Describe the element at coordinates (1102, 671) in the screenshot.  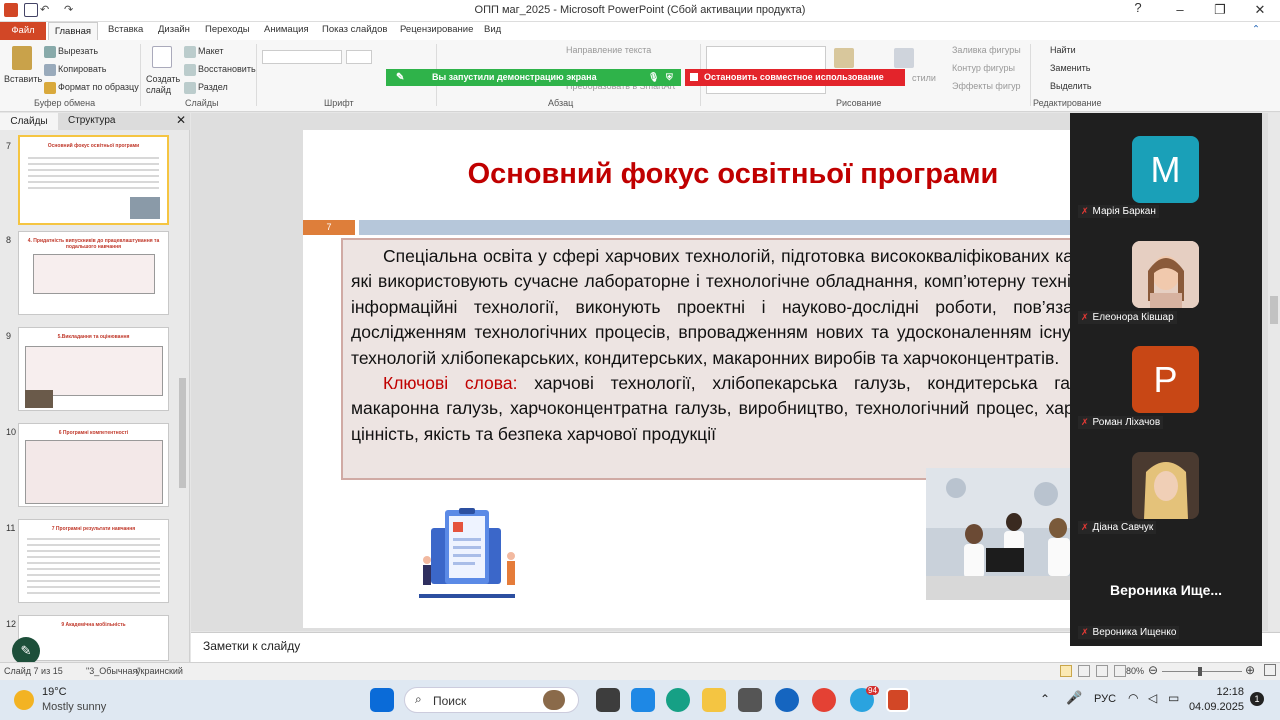
I see `reading-view-icon` at that location.